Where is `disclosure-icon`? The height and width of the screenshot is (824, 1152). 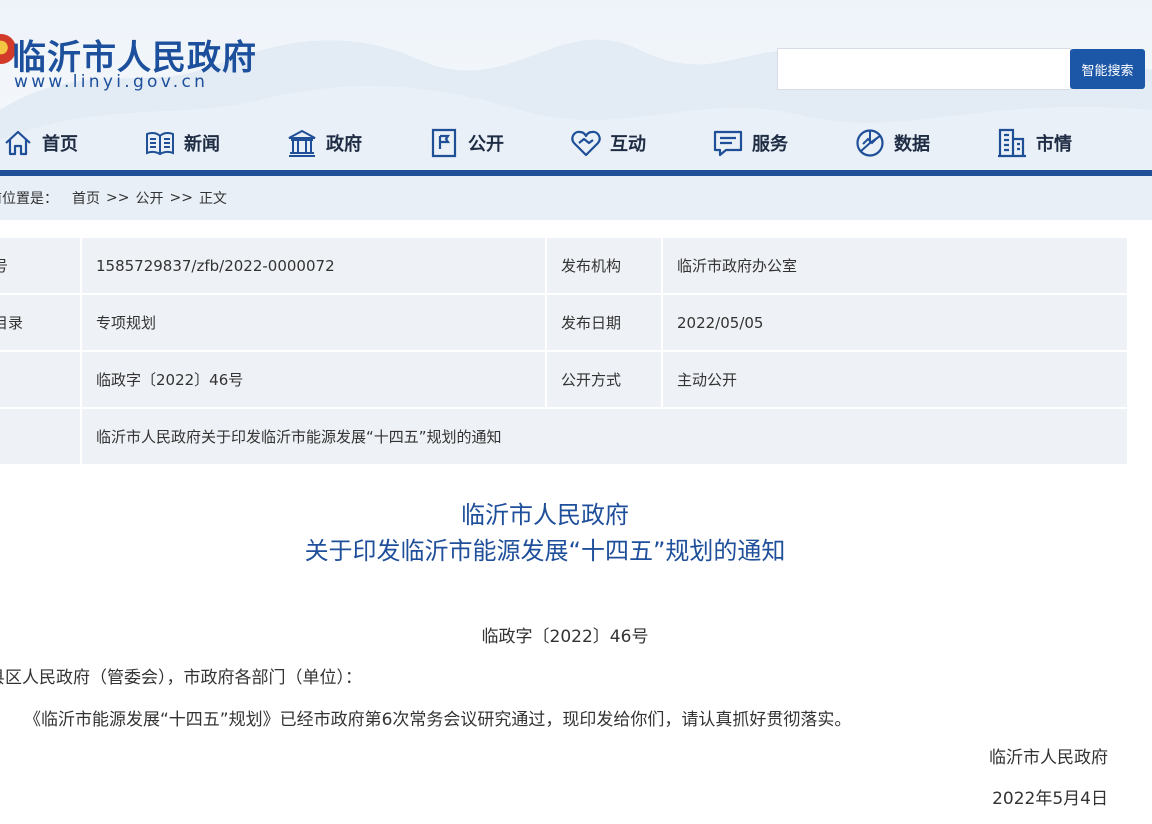
disclosure-icon is located at coordinates (444, 143).